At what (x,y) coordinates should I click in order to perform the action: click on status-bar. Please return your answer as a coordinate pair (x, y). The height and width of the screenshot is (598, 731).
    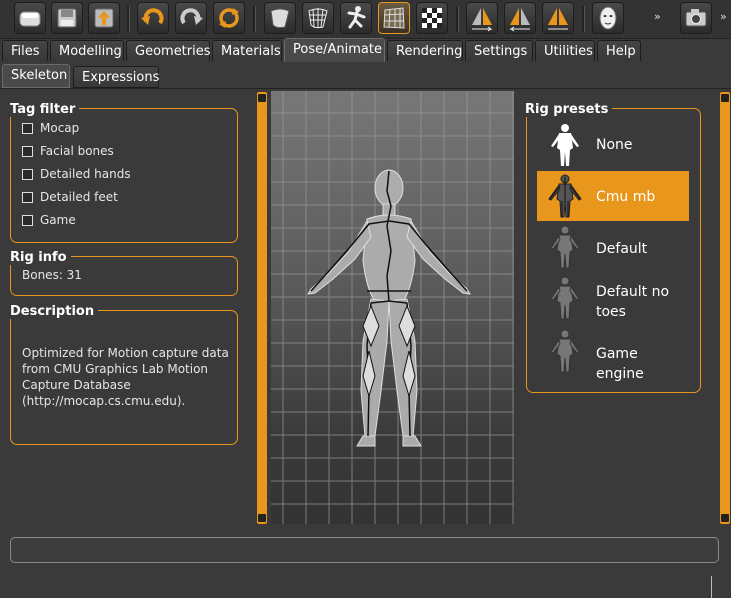
    Looking at the image, I should click on (364, 550).